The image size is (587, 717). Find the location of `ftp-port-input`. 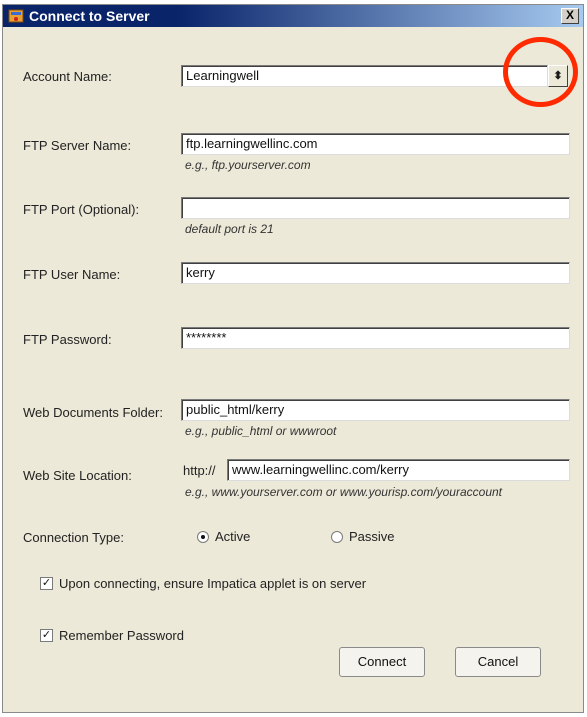

ftp-port-input is located at coordinates (375, 208).